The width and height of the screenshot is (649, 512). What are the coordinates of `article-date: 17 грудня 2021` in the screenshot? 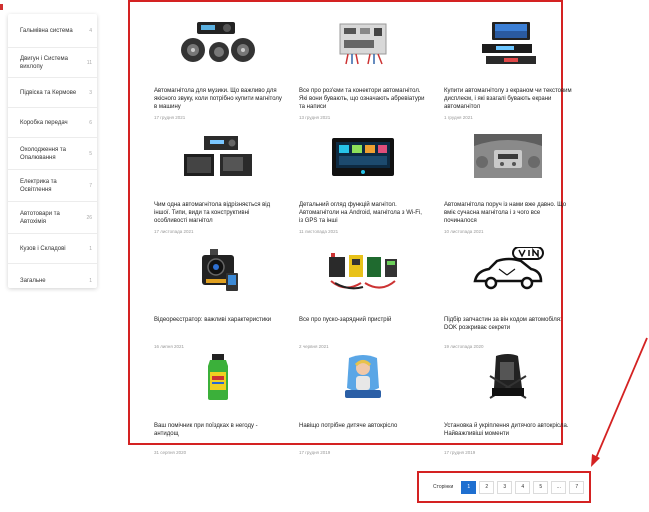 It's located at (170, 117).